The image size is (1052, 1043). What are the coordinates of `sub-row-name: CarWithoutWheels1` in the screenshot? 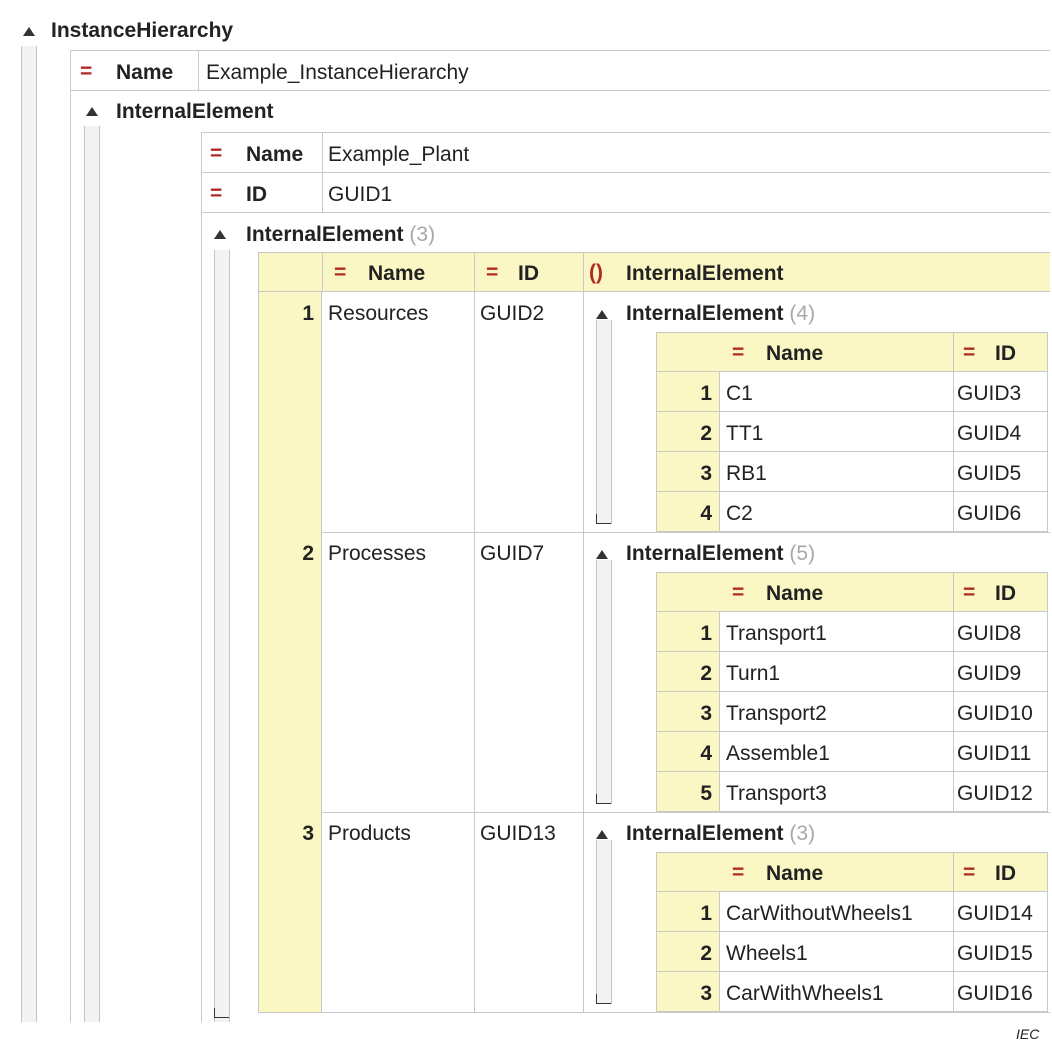 It's located at (819, 913).